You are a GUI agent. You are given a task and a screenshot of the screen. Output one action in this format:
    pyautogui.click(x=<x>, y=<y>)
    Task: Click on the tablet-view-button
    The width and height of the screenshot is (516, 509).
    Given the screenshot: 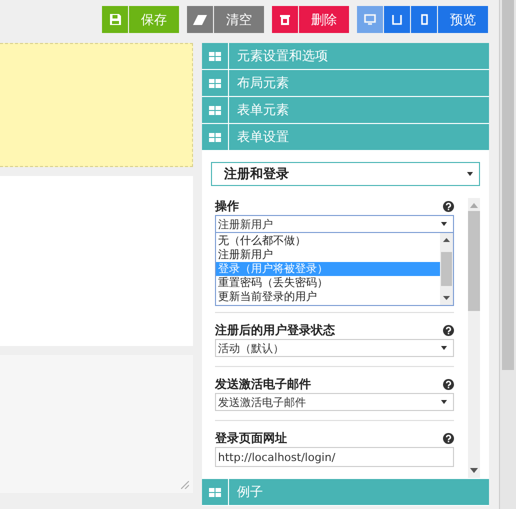 What is the action you would take?
    pyautogui.click(x=397, y=19)
    